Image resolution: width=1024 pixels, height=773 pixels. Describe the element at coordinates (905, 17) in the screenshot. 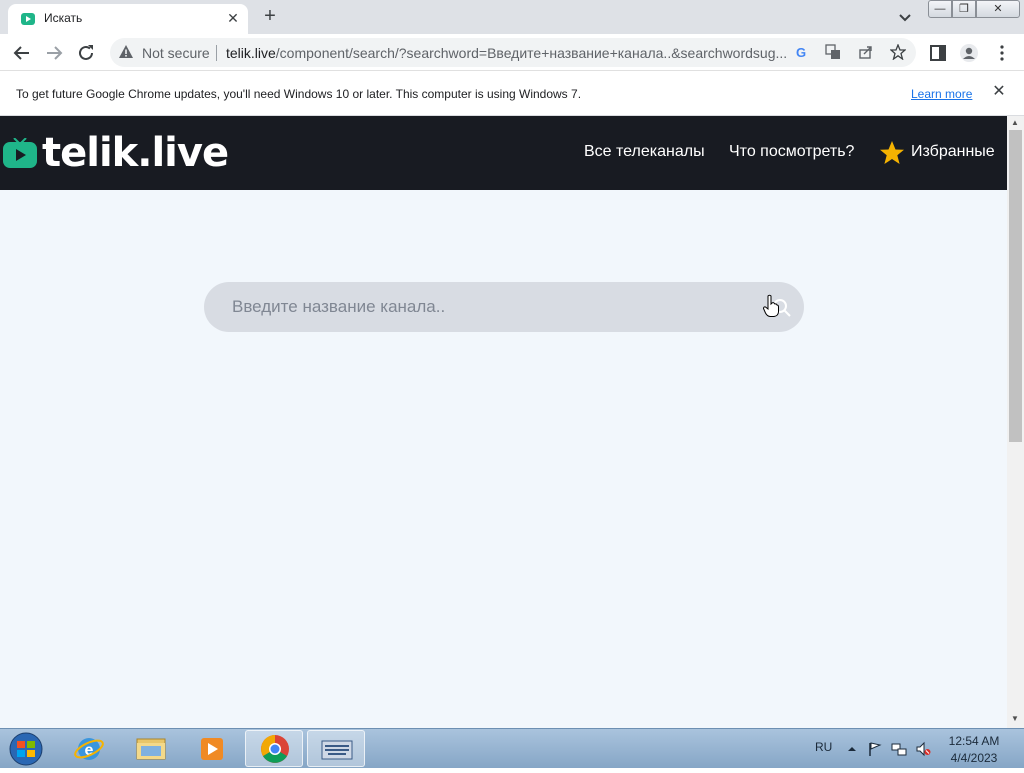

I see `tab-search-chevron-icon` at that location.